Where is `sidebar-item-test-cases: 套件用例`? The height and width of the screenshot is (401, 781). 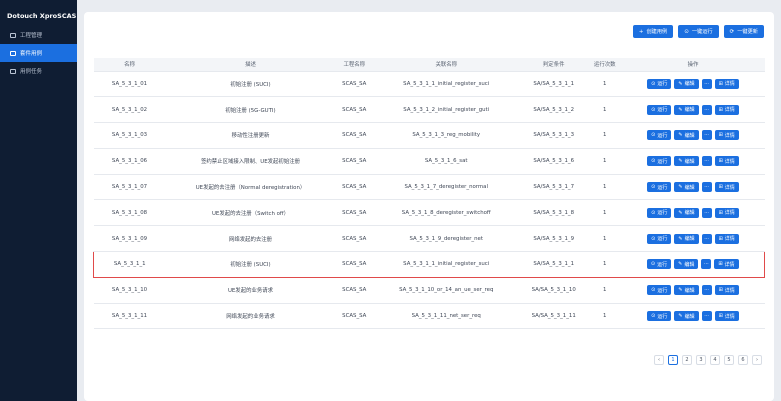
sidebar-item-test-cases: 套件用例 is located at coordinates (38, 53).